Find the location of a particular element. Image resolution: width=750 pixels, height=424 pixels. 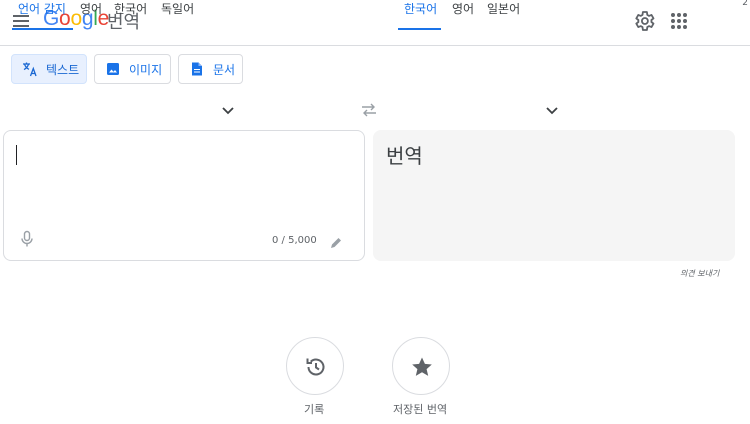

history-label: 기록 is located at coordinates (314, 409).